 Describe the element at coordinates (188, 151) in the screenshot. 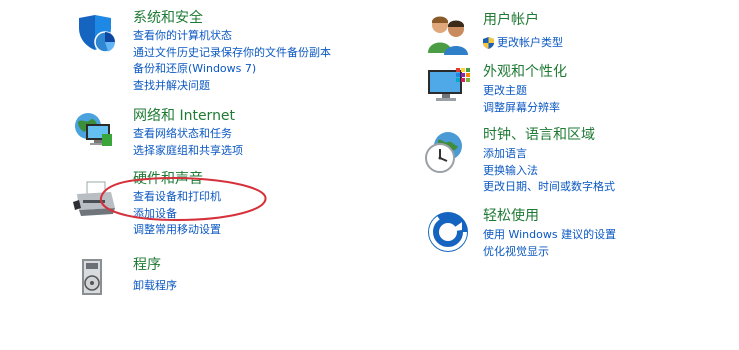

I see `link-homegroup-sharing: 选择家庭组和共享选项` at that location.